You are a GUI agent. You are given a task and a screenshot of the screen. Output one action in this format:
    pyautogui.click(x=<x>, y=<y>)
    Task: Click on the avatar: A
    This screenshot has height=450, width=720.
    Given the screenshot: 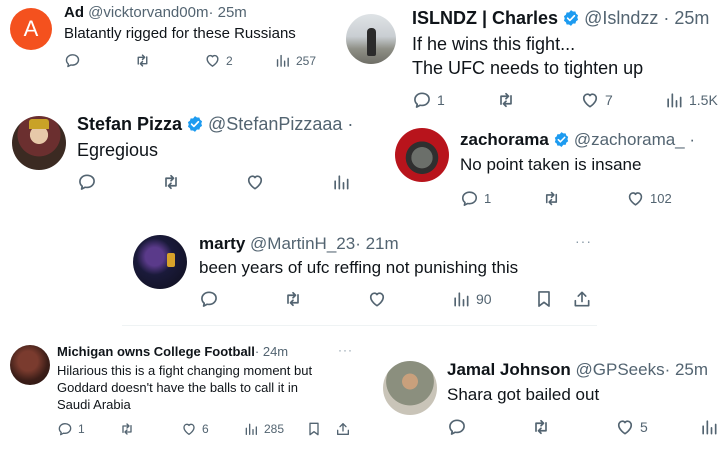 What is the action you would take?
    pyautogui.click(x=31, y=29)
    